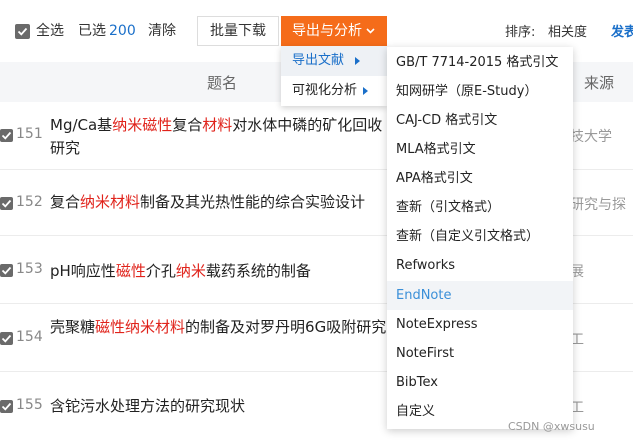 This screenshot has height=443, width=633. What do you see at coordinates (480, 295) in the screenshot?
I see `format-item-endnote: EndNote` at bounding box center [480, 295].